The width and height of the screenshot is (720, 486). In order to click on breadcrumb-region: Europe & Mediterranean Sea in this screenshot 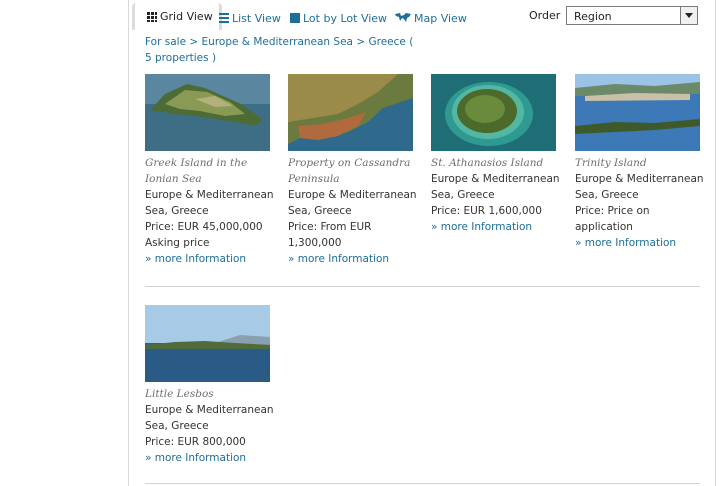, I will do `click(277, 42)`.